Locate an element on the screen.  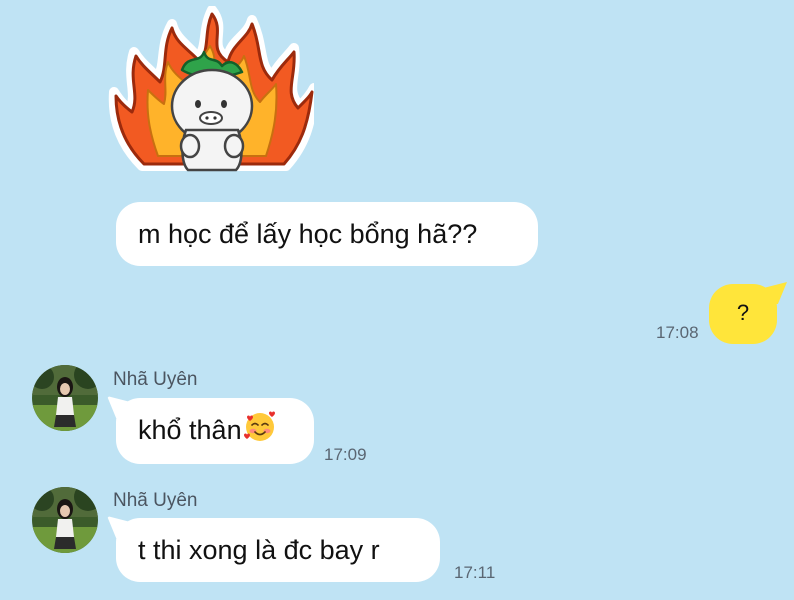
message-bubble-incoming: t thi xong là đc bay r is located at coordinates (278, 550).